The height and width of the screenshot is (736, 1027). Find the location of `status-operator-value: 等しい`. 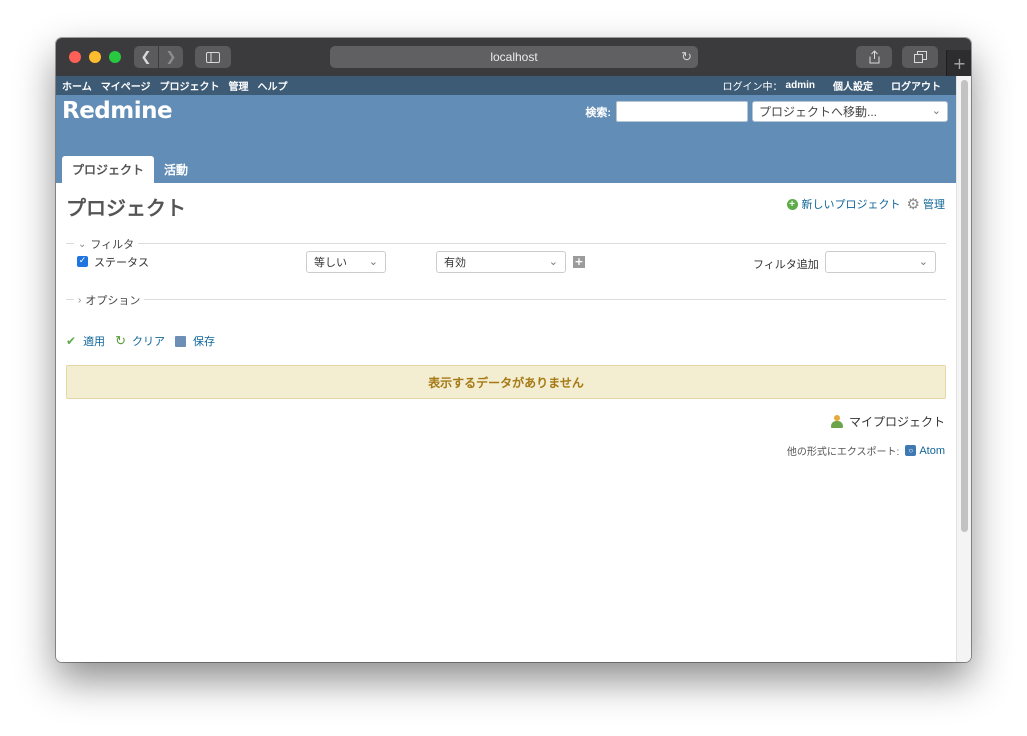

status-operator-value: 等しい is located at coordinates (330, 263).